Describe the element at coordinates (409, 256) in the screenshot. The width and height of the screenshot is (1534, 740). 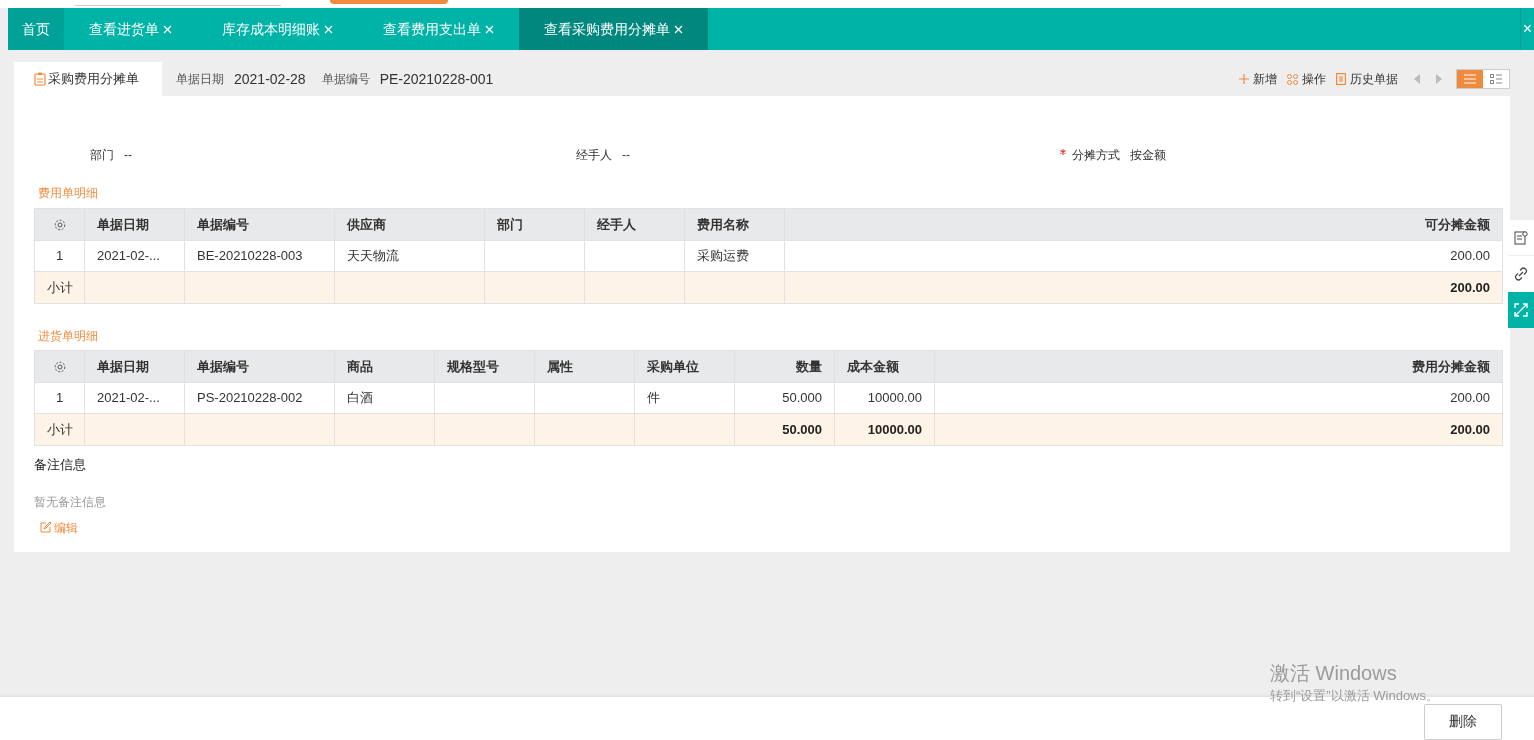
I see `table-cell: 天天物流` at that location.